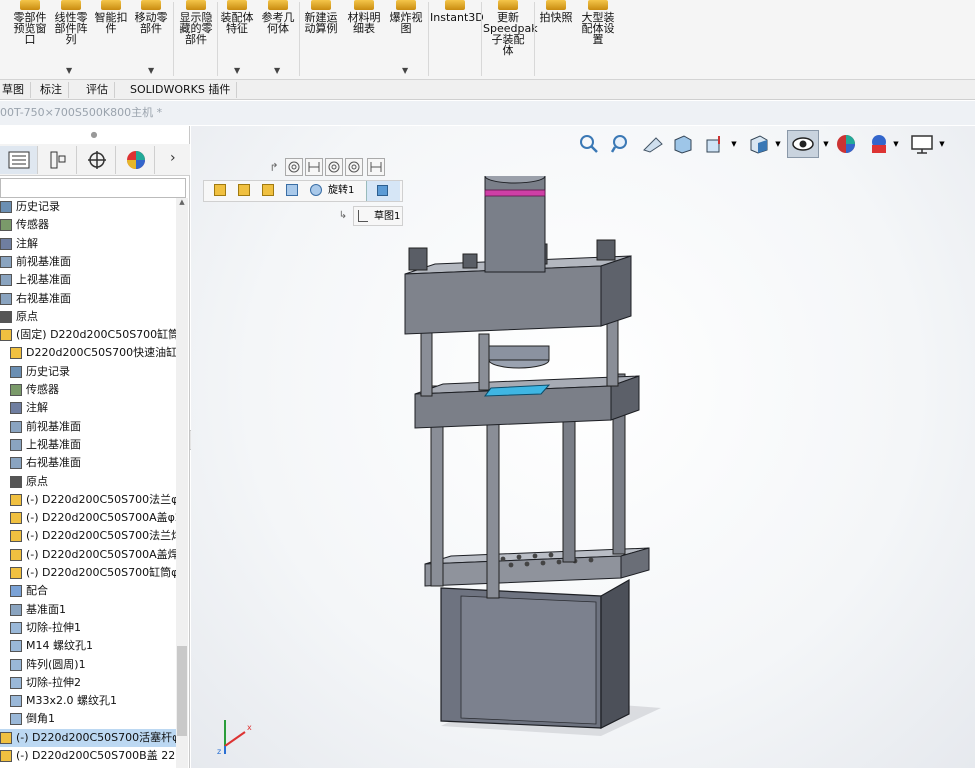 The width and height of the screenshot is (975, 768). What do you see at coordinates (556, 11) in the screenshot?
I see `take-snapshot-button: 拍快照` at bounding box center [556, 11].